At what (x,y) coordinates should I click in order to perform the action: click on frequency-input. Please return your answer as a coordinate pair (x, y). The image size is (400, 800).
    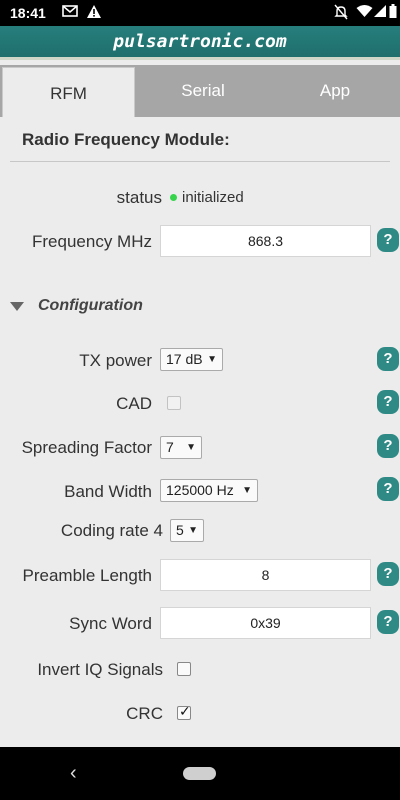
    Looking at the image, I should click on (265, 241).